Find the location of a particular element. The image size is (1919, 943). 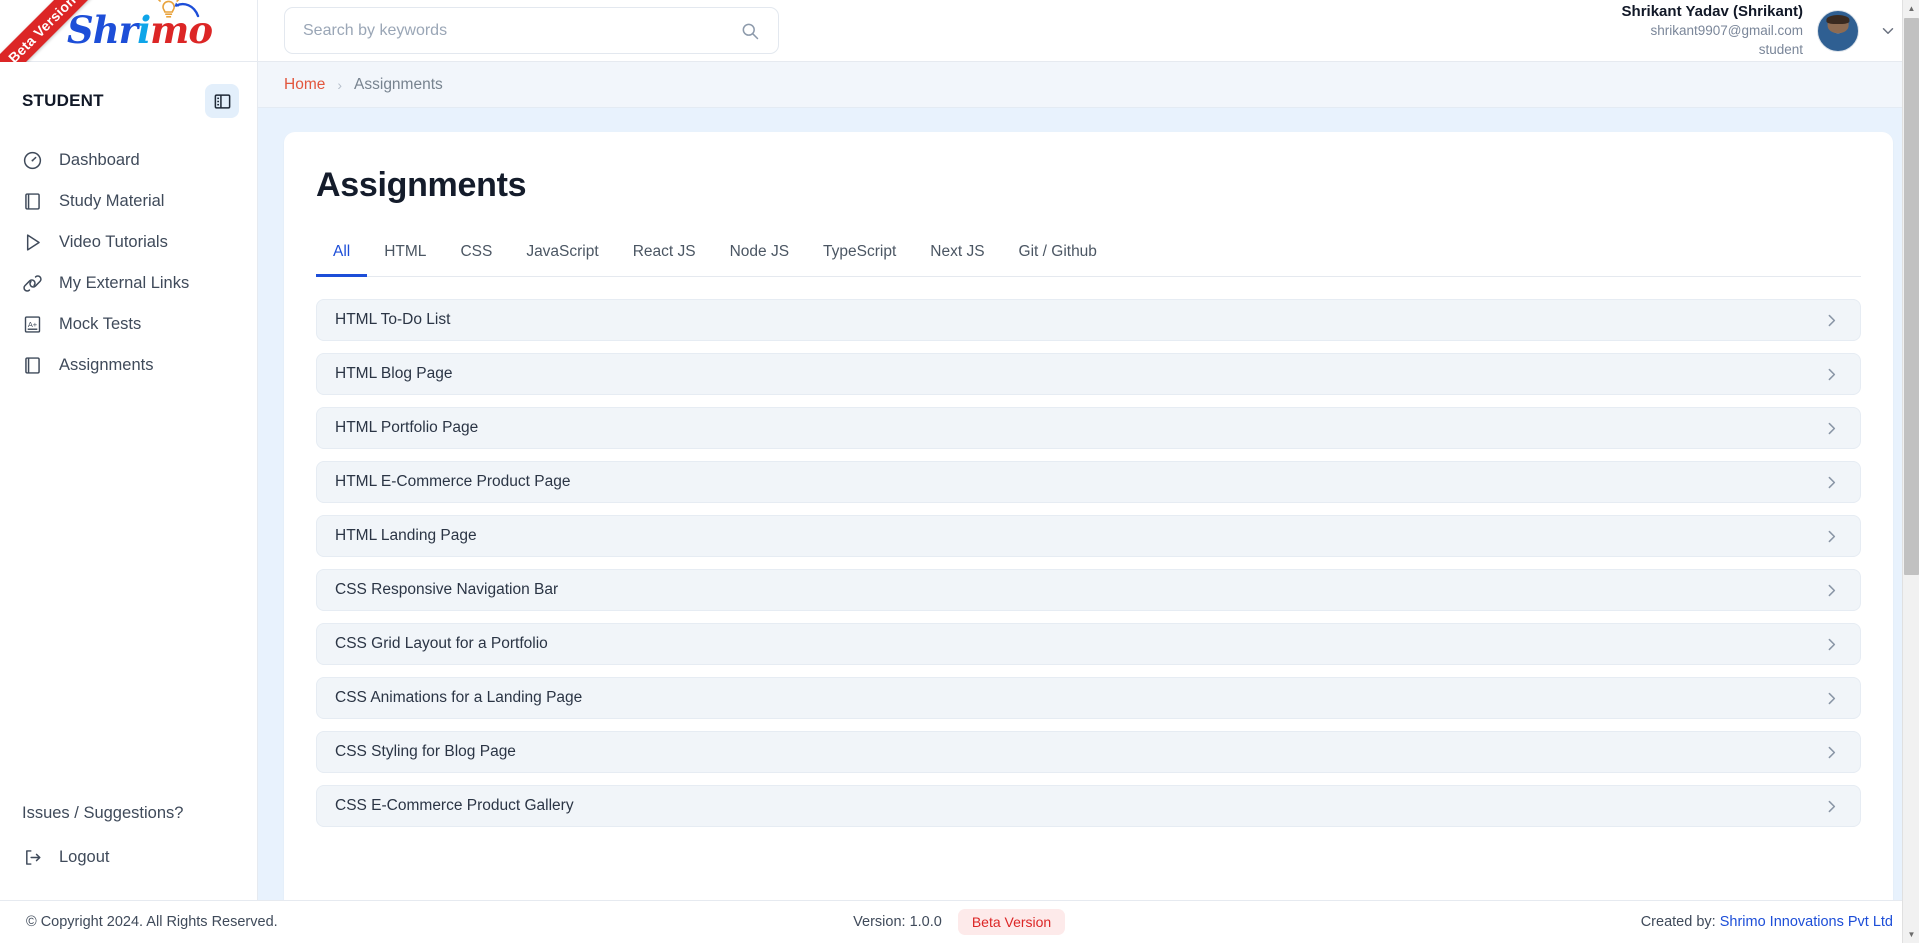

sidebar-footer: Issues / Suggestions? Logout is located at coordinates (128, 847).